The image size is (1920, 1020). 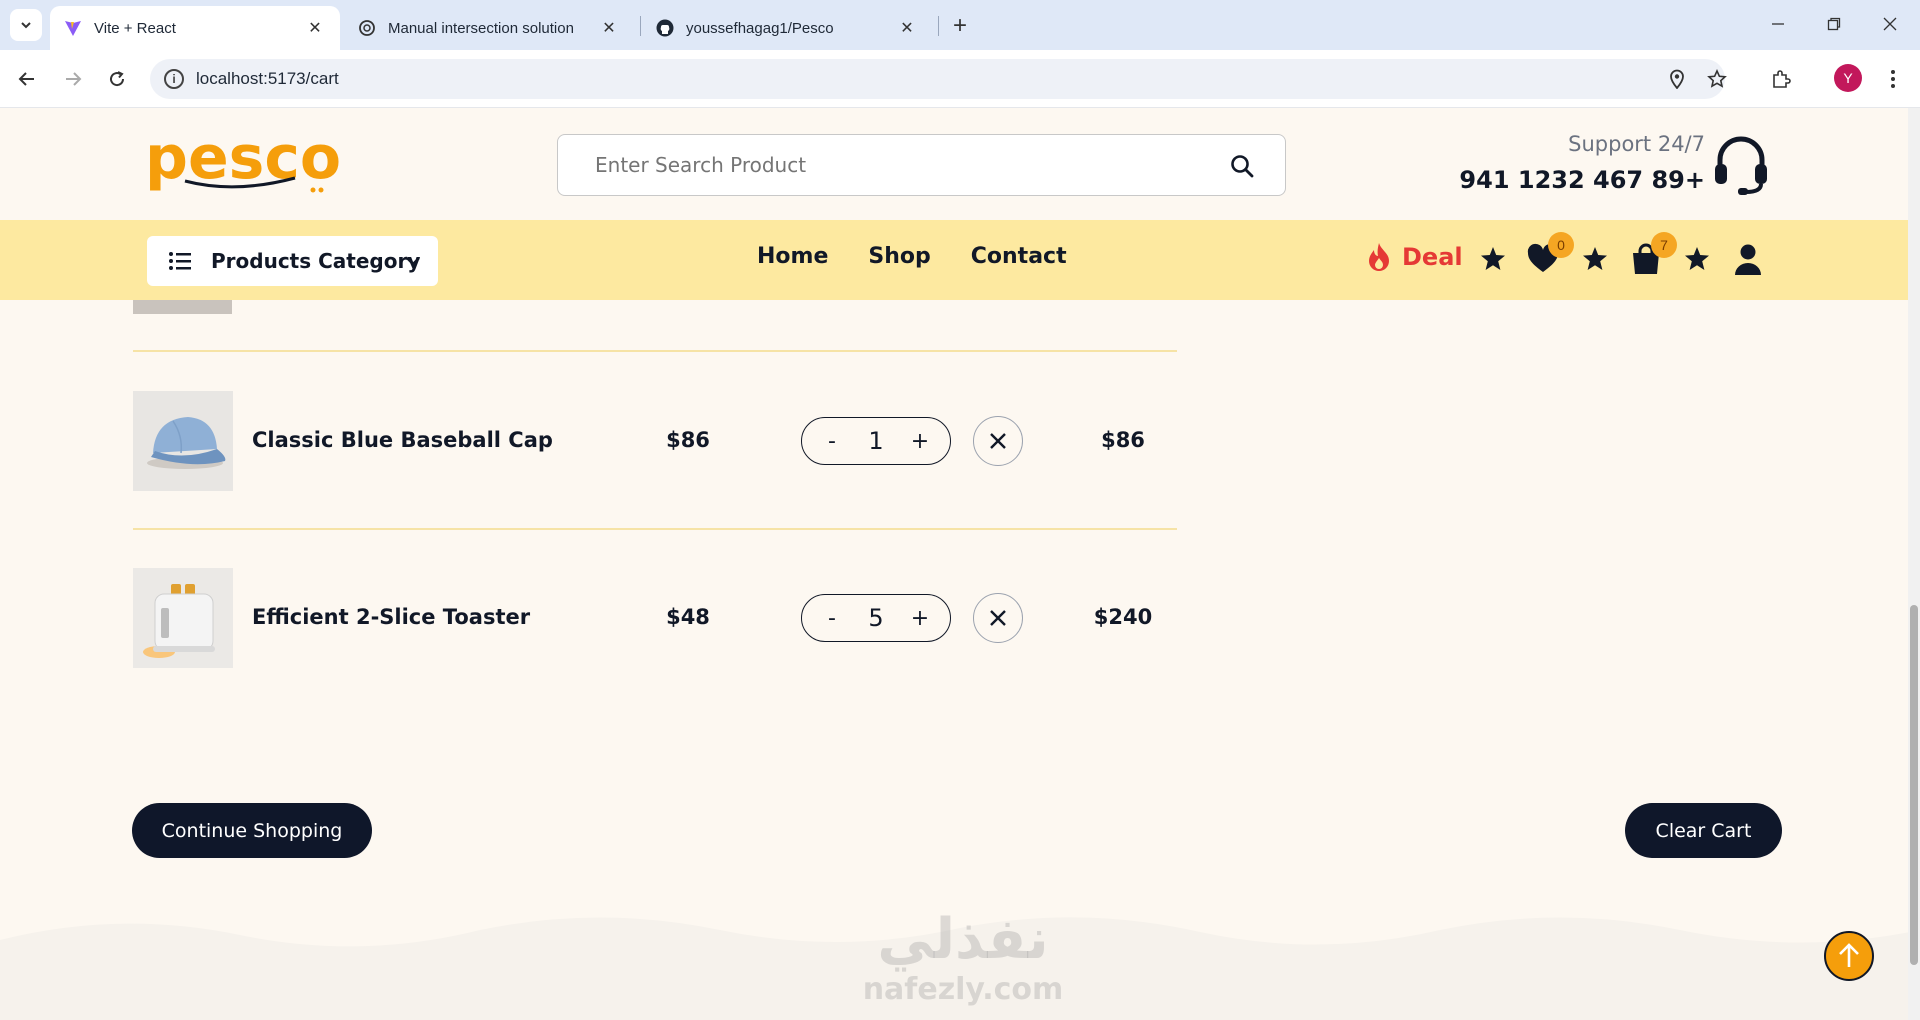 I want to click on quantity-stepper: - 1 +, so click(x=876, y=441).